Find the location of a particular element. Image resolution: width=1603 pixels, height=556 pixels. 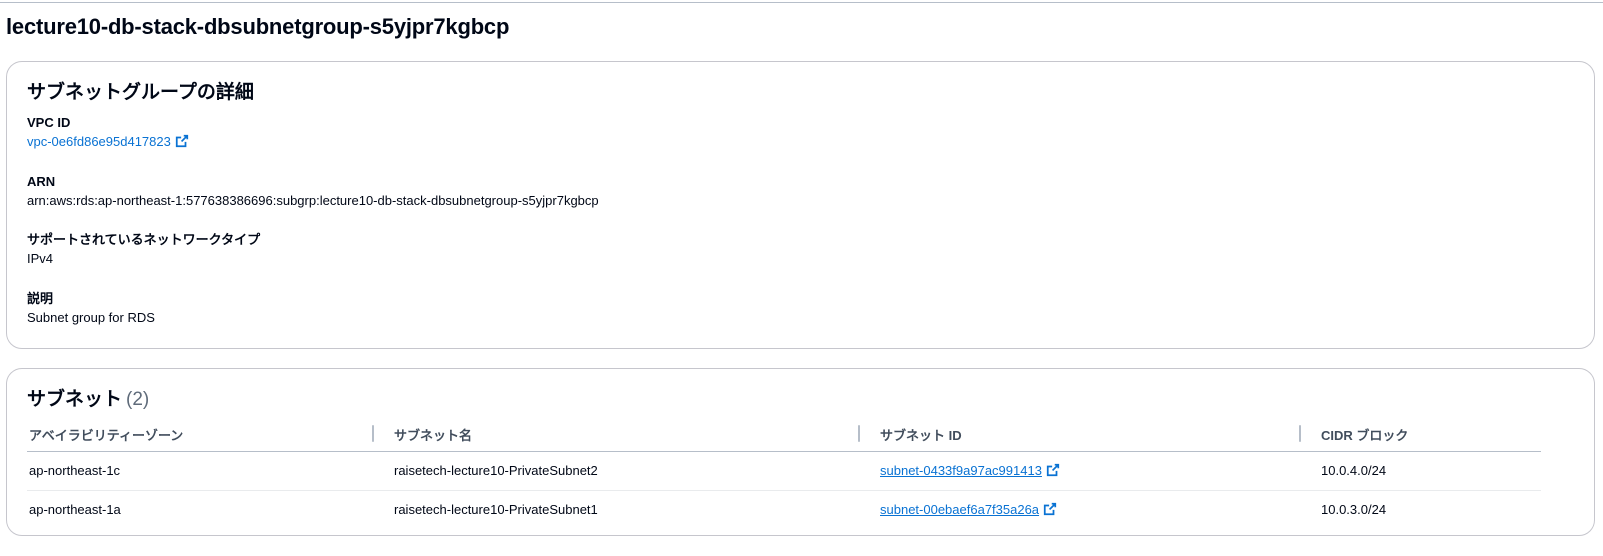

description-field: 説明 Subnet group for RDS is located at coordinates (91, 309).